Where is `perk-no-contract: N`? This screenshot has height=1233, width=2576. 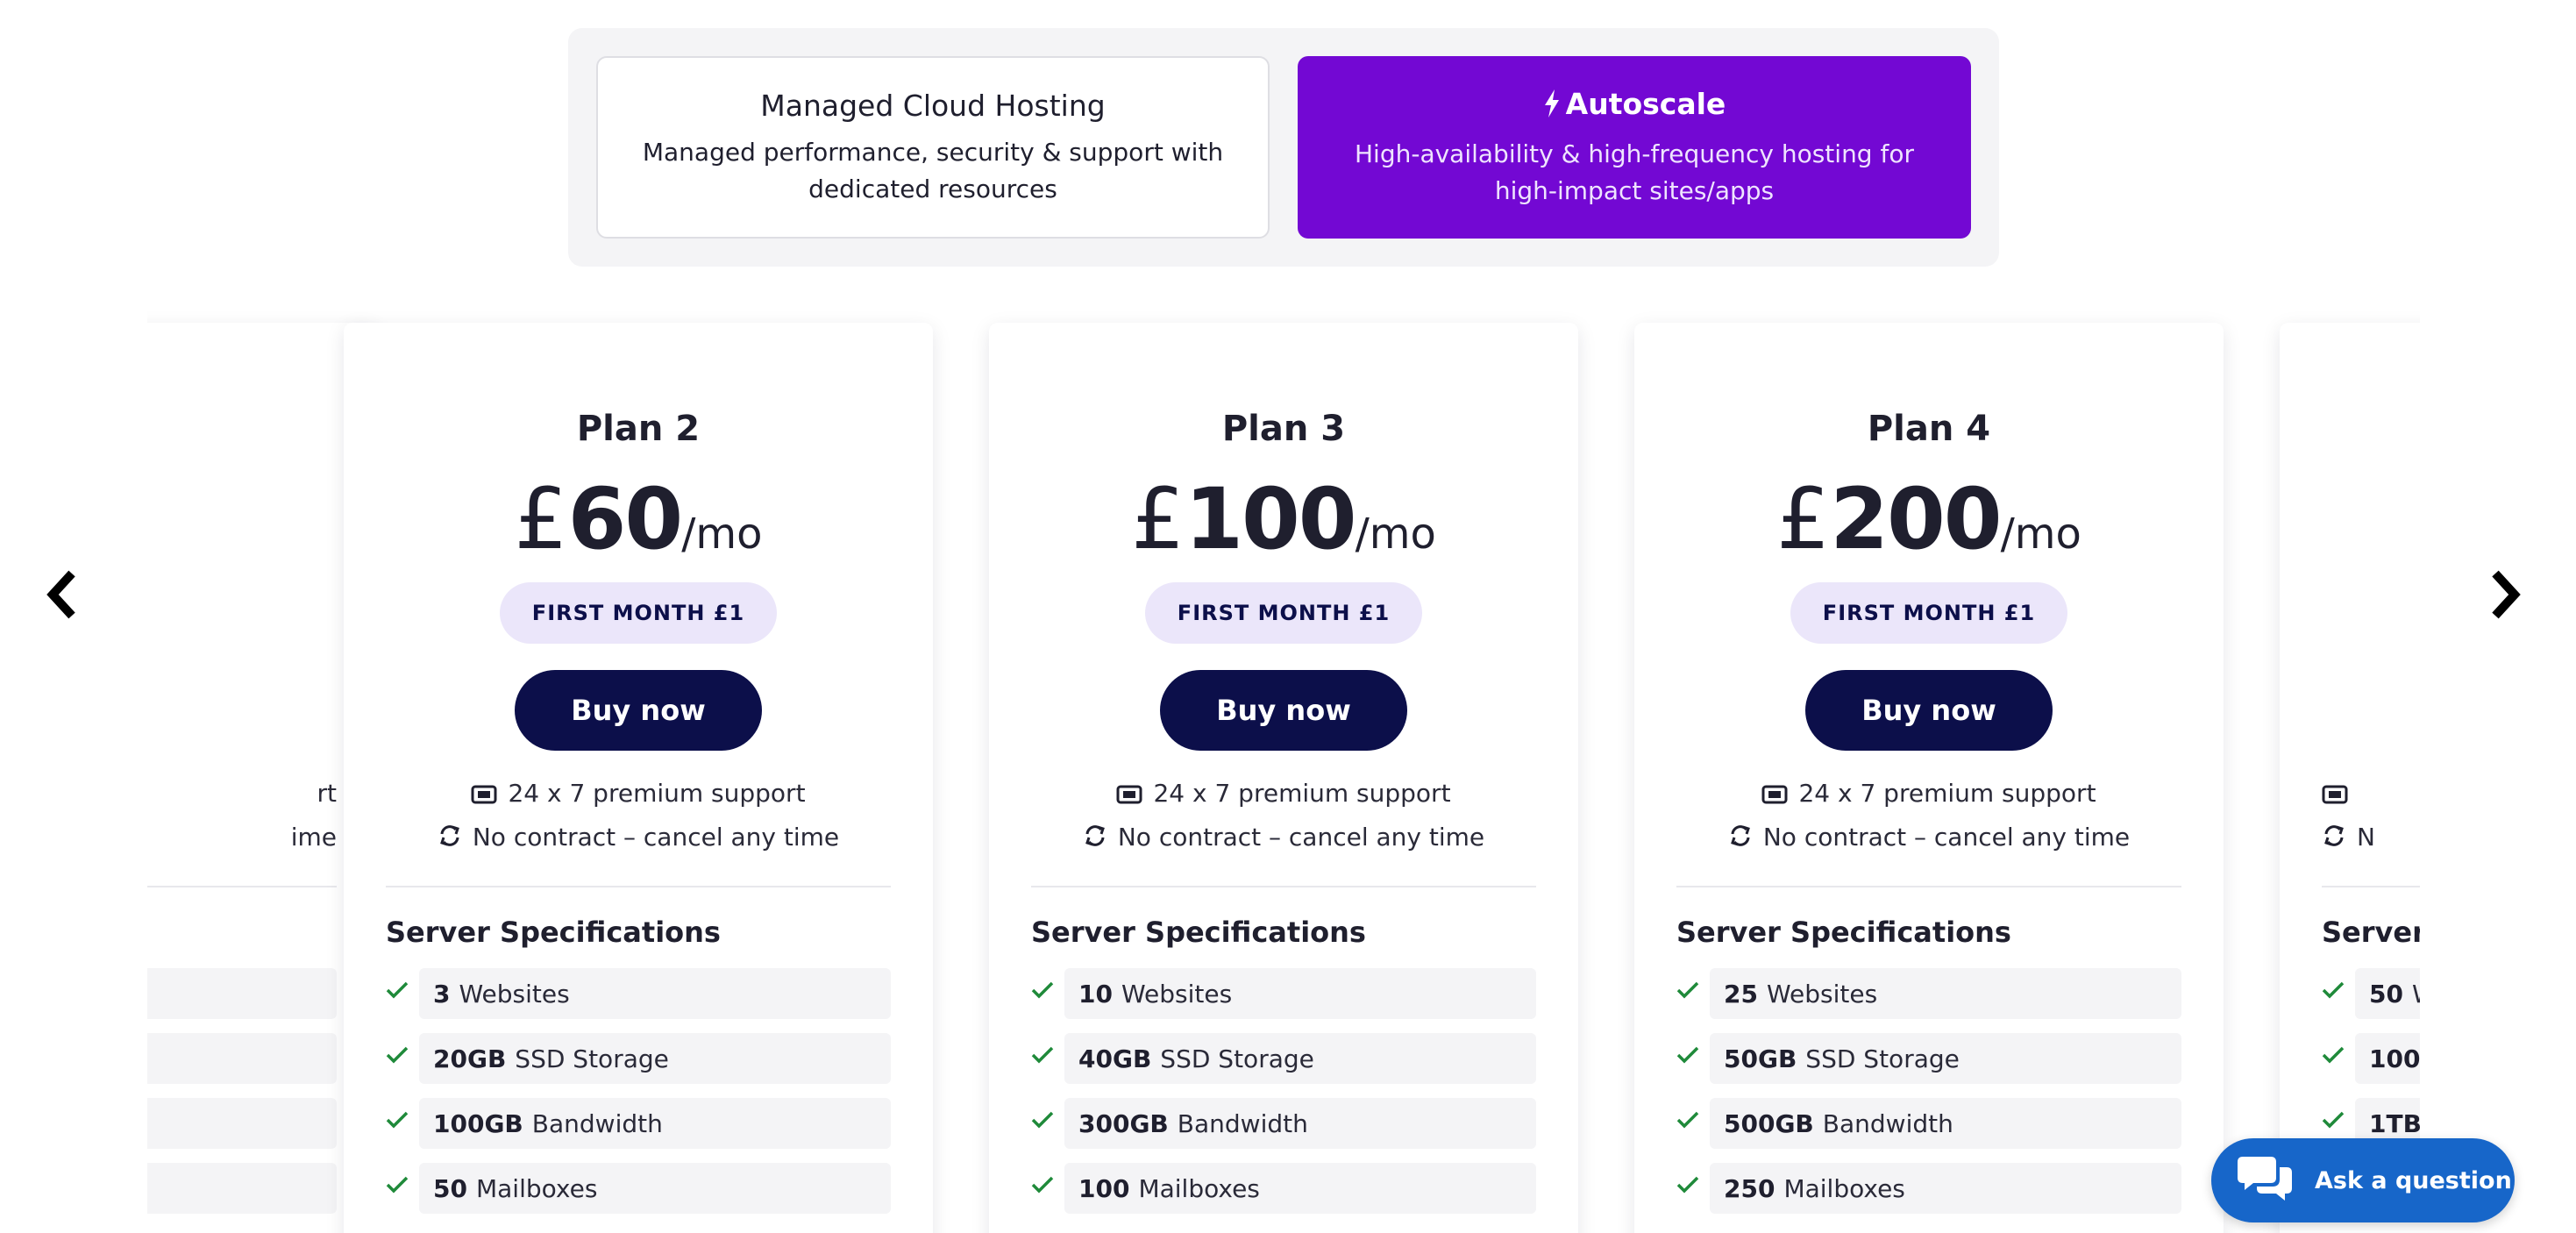
perk-no-contract: N is located at coordinates (2371, 838).